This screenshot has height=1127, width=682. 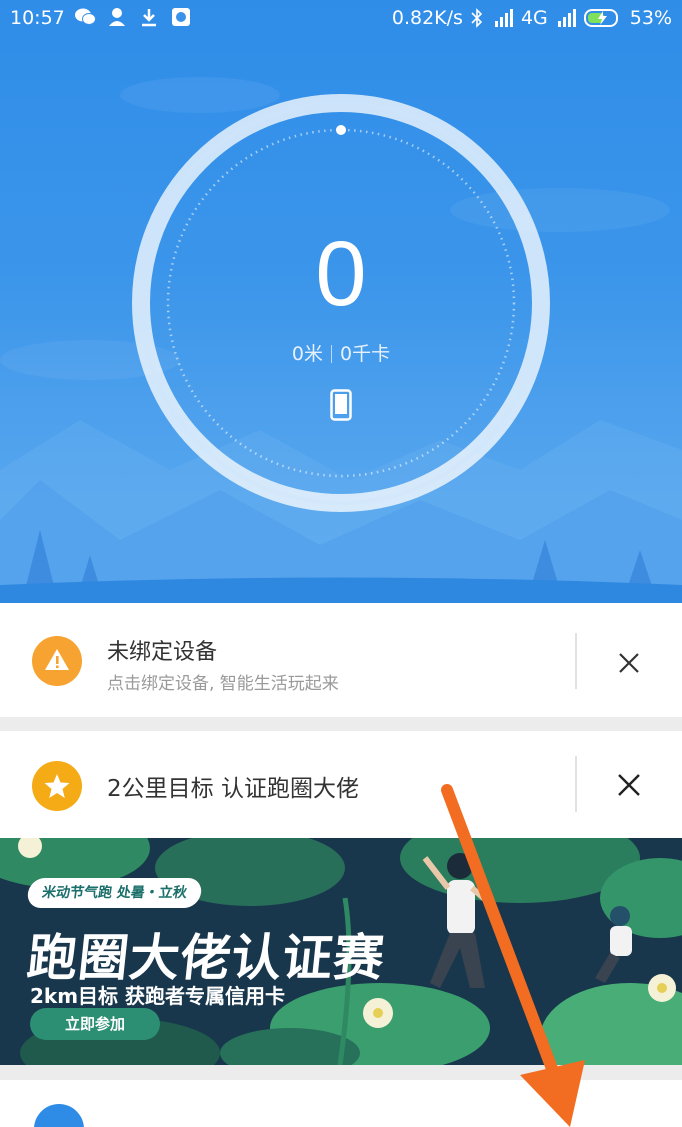 I want to click on stats-row: 0米 0千卡, so click(x=341, y=352).